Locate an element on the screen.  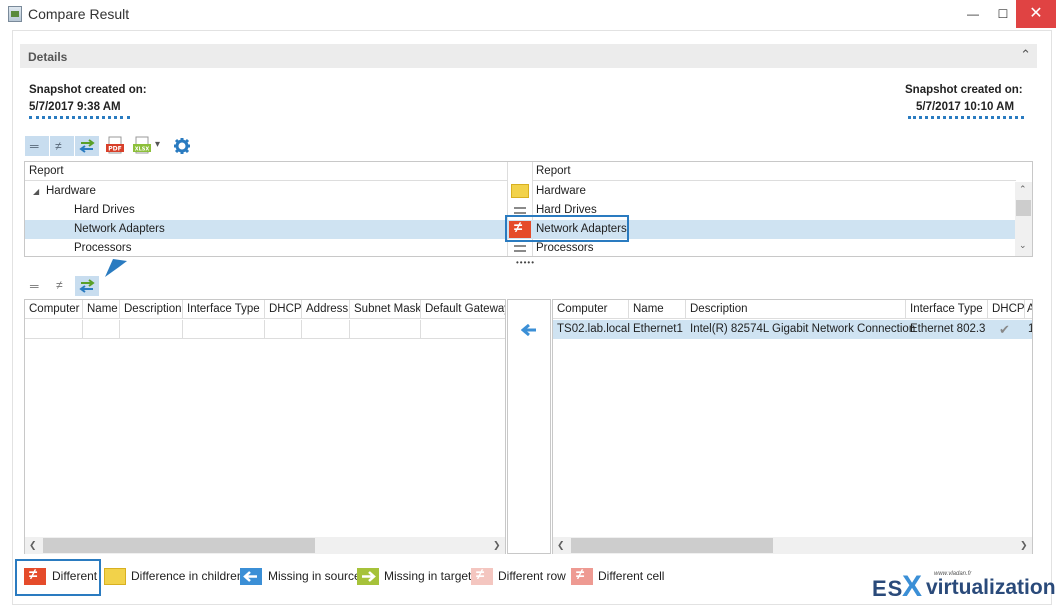
gear-icon is located at coordinates (182, 146).